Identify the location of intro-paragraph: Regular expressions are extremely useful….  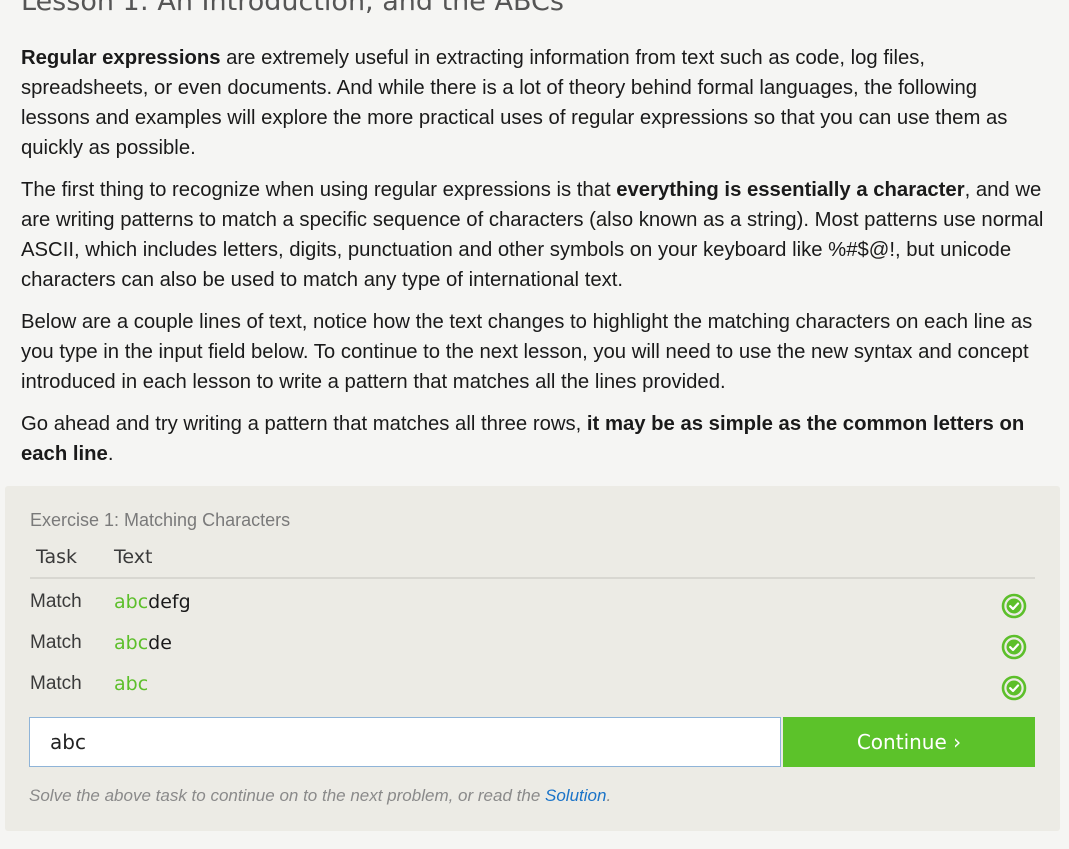
(536, 103).